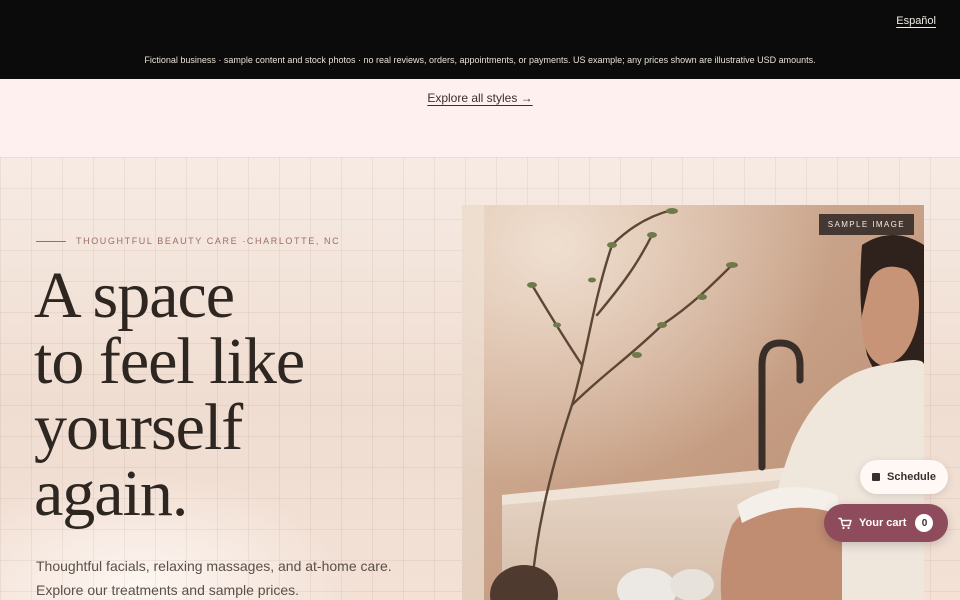 This screenshot has width=960, height=600. Describe the element at coordinates (480, 118) in the screenshot. I see `explore-strip: Explore all styles →` at that location.